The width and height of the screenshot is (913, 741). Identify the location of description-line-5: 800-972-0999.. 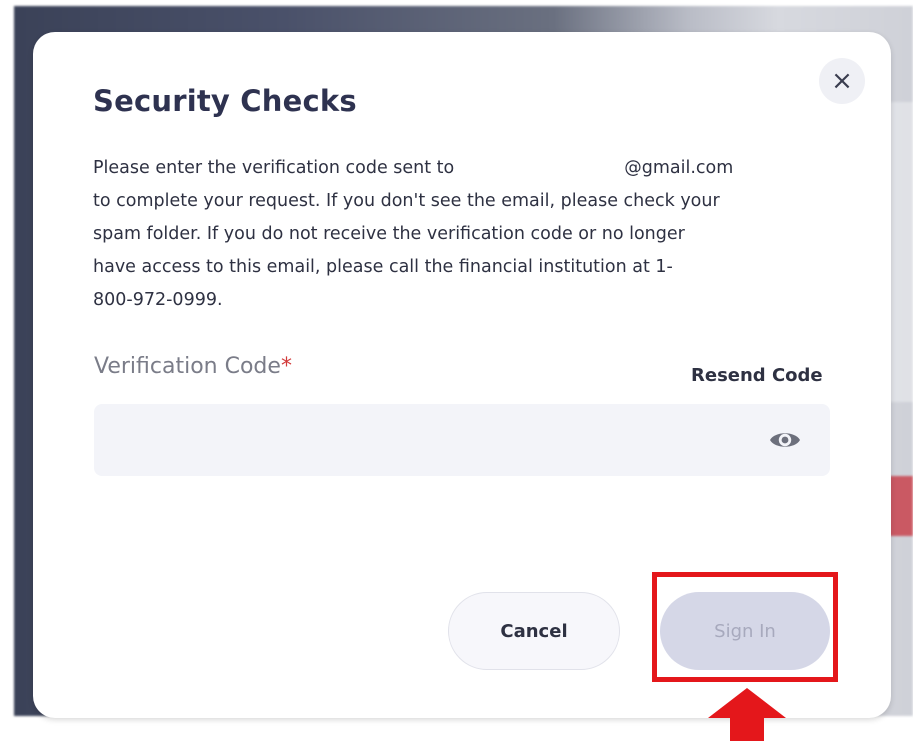
(158, 300).